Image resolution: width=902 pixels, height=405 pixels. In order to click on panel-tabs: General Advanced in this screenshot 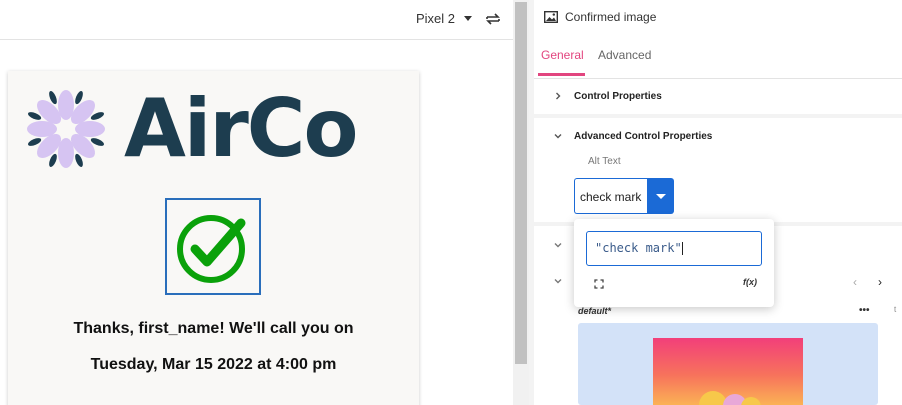, I will do `click(718, 59)`.